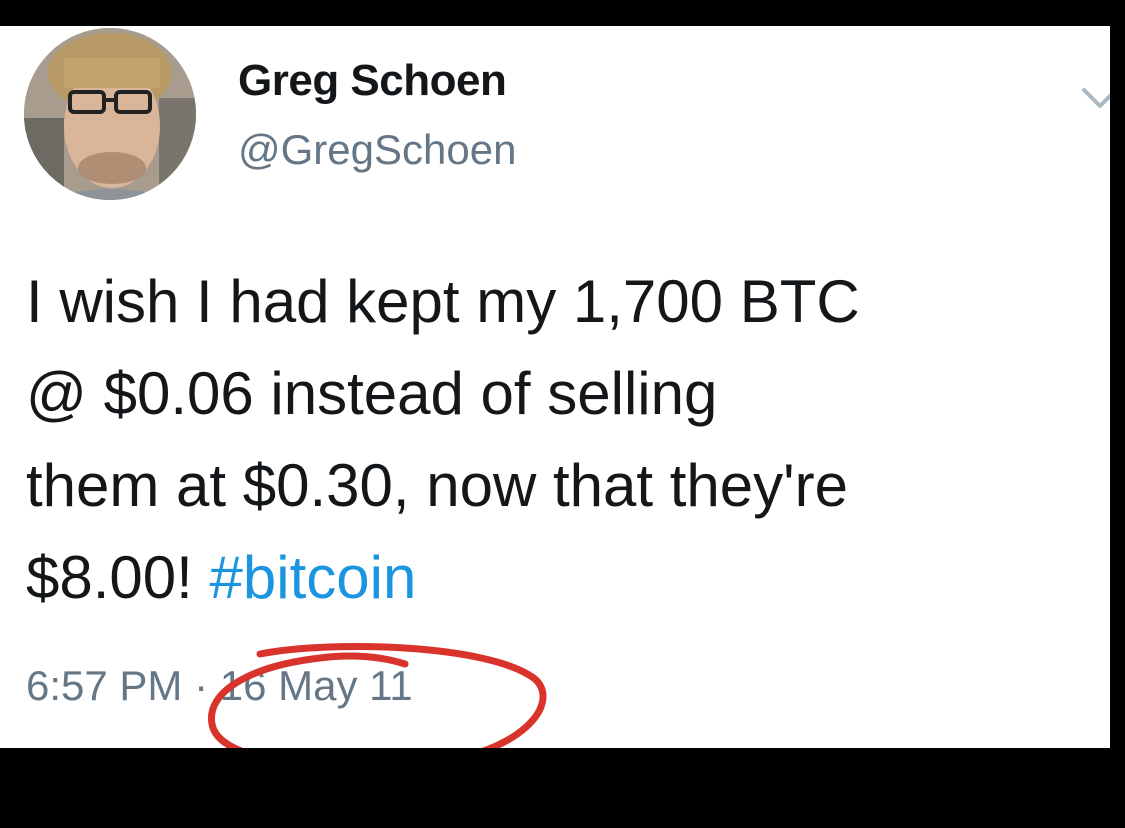  Describe the element at coordinates (313, 577) in the screenshot. I see `hashtag-link: #bitcoin` at that location.